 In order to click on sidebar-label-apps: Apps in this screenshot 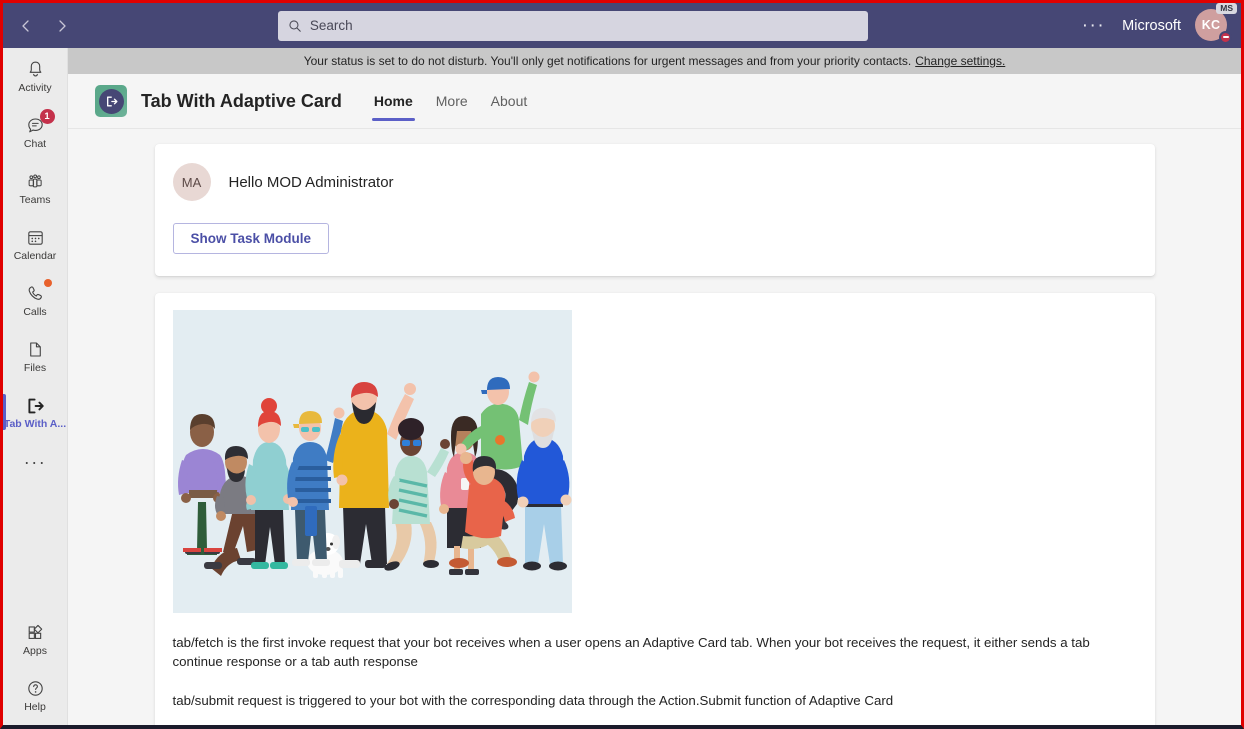, I will do `click(35, 651)`.